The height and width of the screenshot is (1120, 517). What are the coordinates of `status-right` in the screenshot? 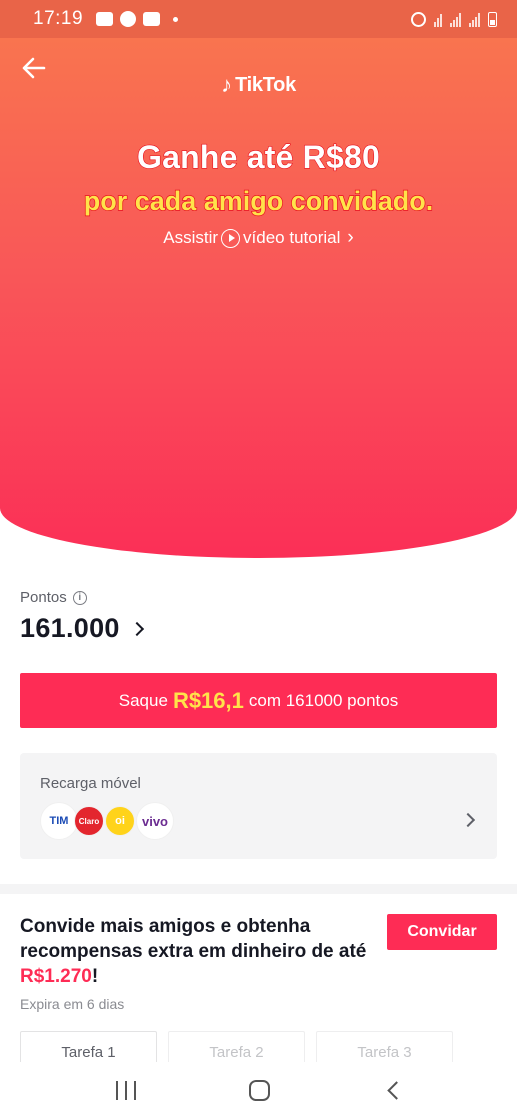 It's located at (454, 19).